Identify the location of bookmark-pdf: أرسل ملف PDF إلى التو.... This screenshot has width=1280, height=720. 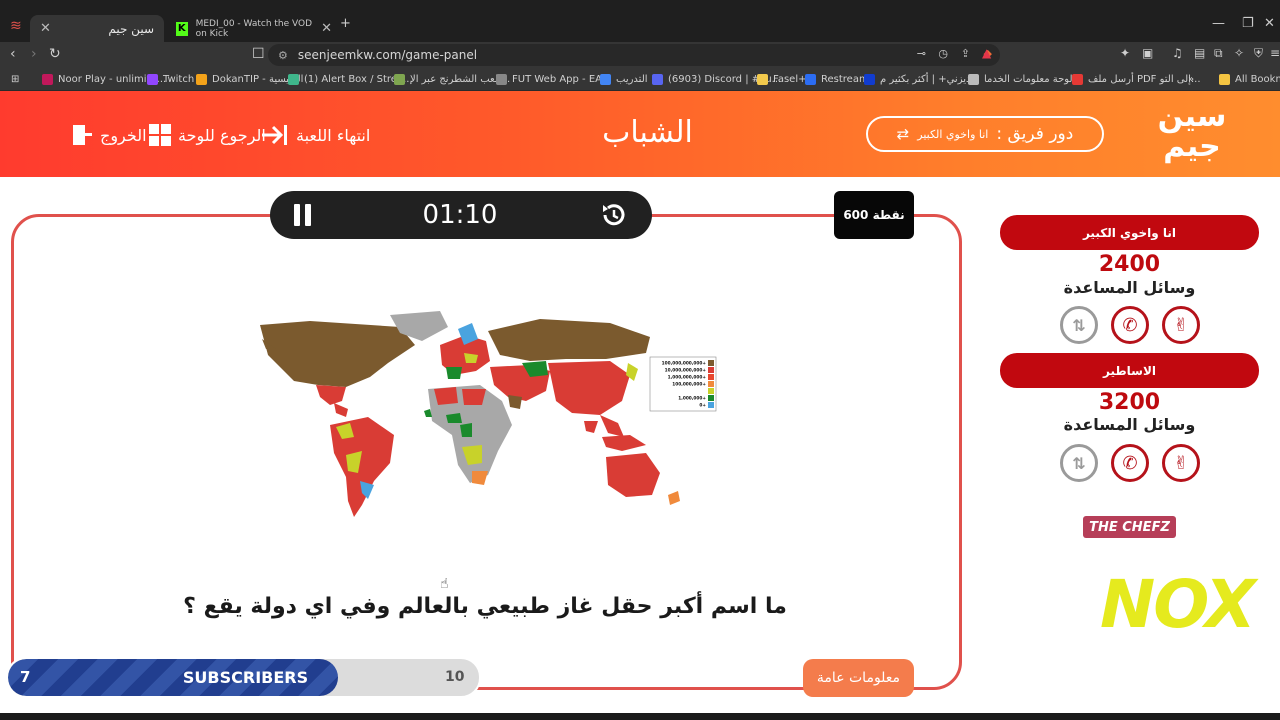
(1136, 79).